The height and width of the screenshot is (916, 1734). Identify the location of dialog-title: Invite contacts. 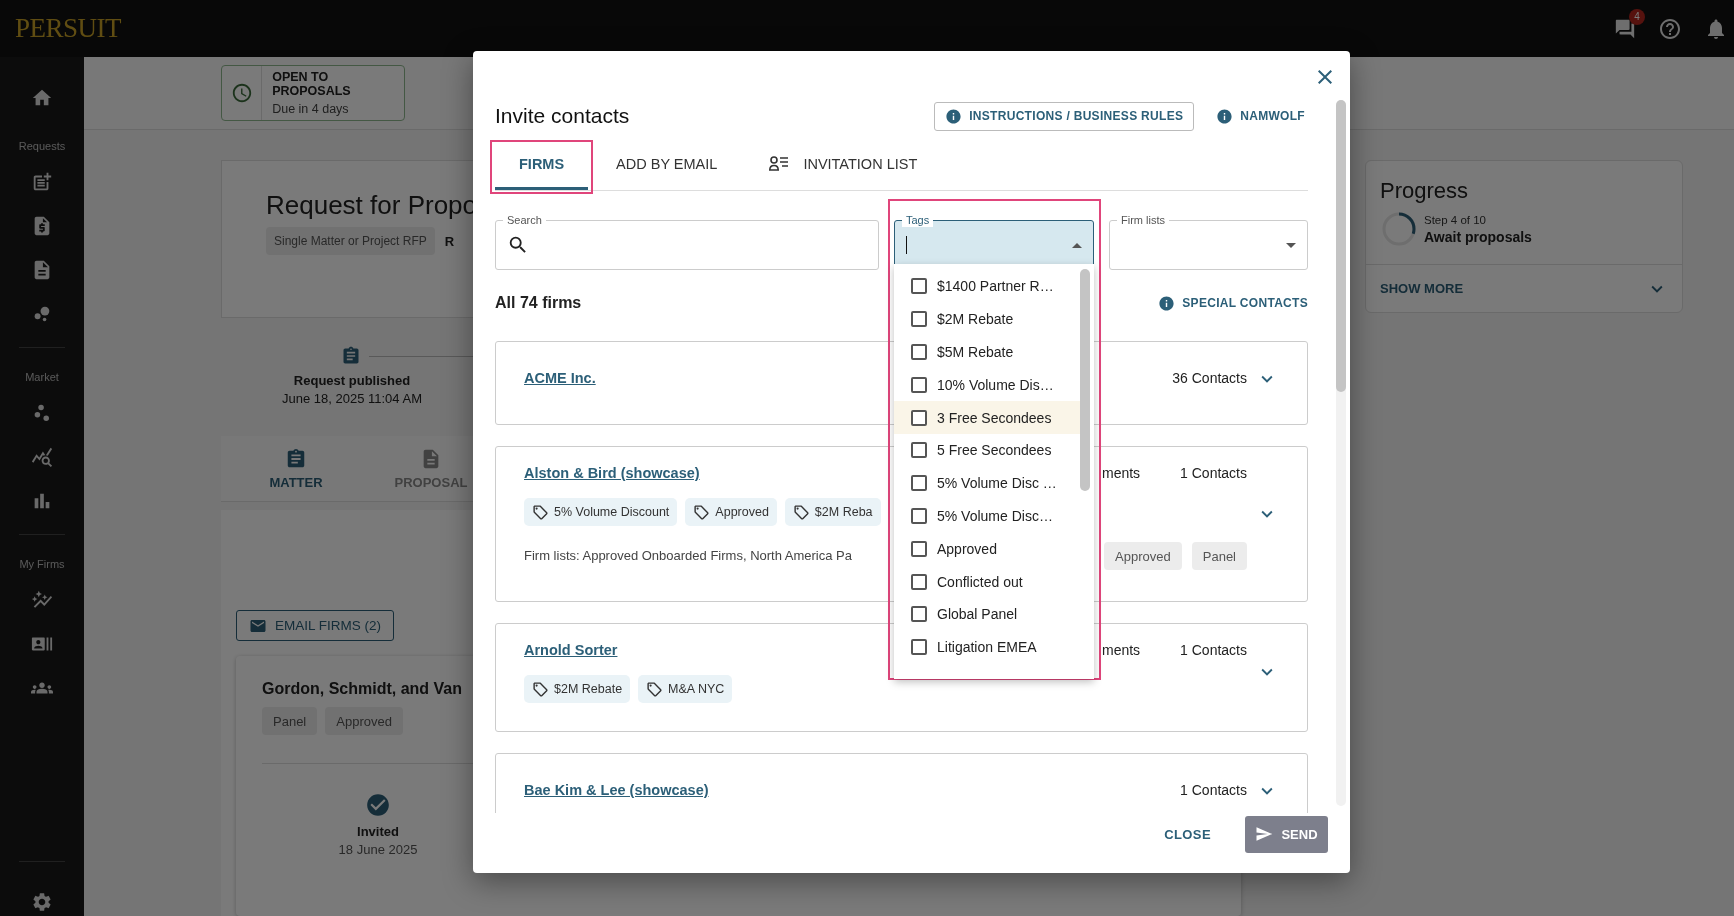
(562, 116).